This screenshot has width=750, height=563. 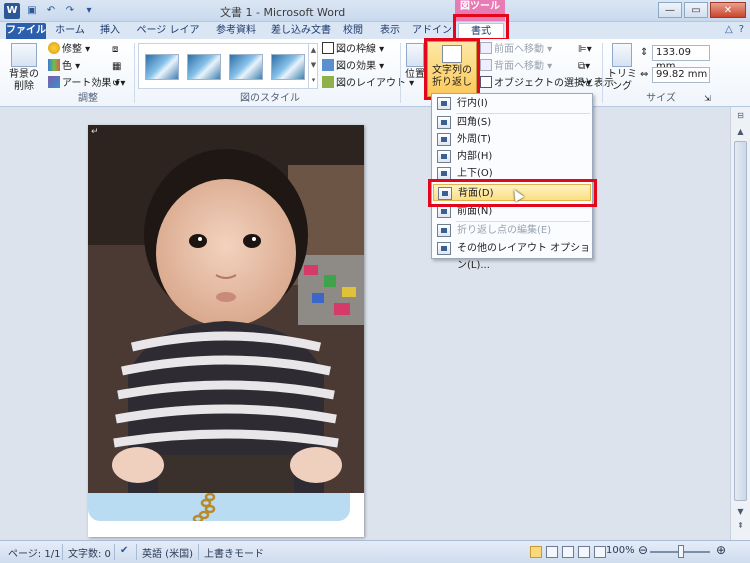 I want to click on quick-access-toolbar: ▣ ↶ ↷ ▾, so click(x=60, y=11).